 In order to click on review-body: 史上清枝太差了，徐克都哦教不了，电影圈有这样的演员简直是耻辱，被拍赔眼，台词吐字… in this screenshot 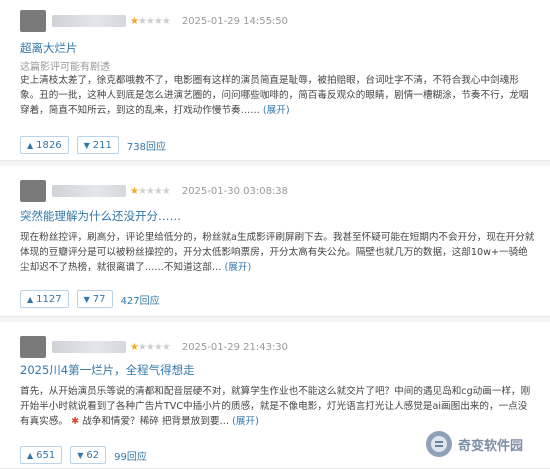, I will do `click(277, 95)`.